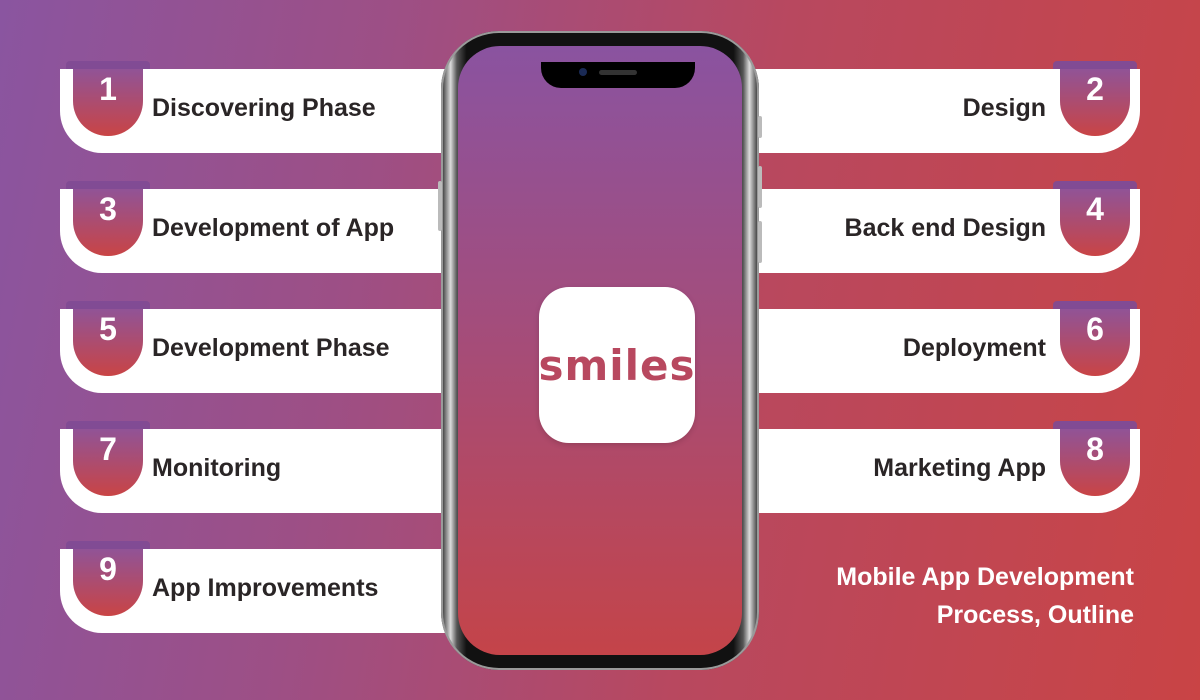 This screenshot has height=700, width=1200. What do you see at coordinates (108, 449) in the screenshot?
I see `step-number: 7` at bounding box center [108, 449].